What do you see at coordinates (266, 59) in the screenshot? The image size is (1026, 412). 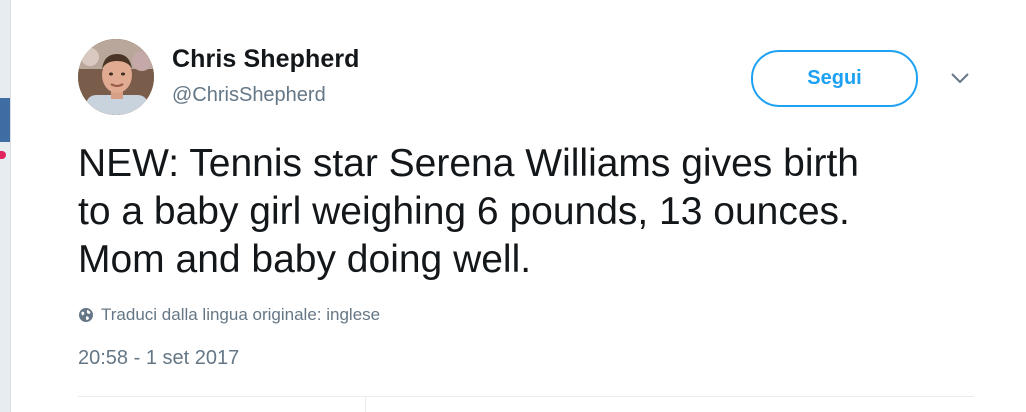 I see `display-name: Chris Shepherd` at bounding box center [266, 59].